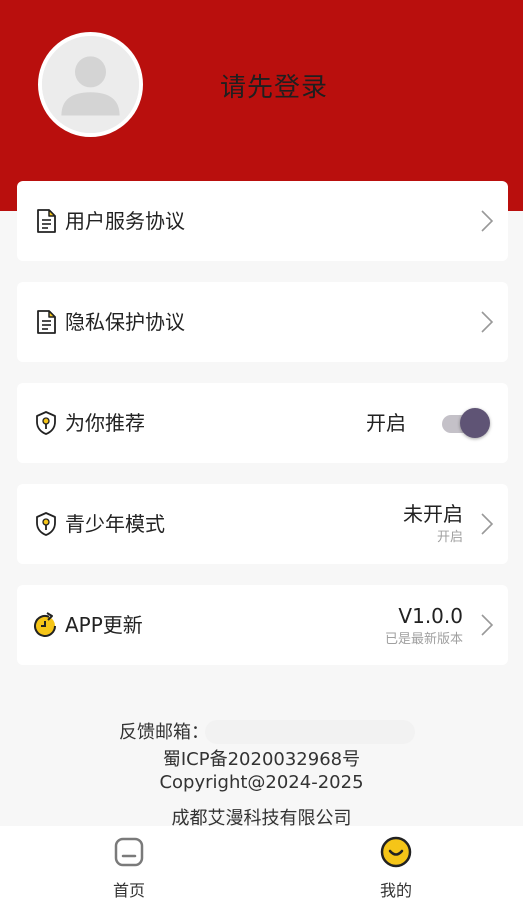 The height and width of the screenshot is (905, 523). What do you see at coordinates (45, 625) in the screenshot?
I see `update-icon` at bounding box center [45, 625].